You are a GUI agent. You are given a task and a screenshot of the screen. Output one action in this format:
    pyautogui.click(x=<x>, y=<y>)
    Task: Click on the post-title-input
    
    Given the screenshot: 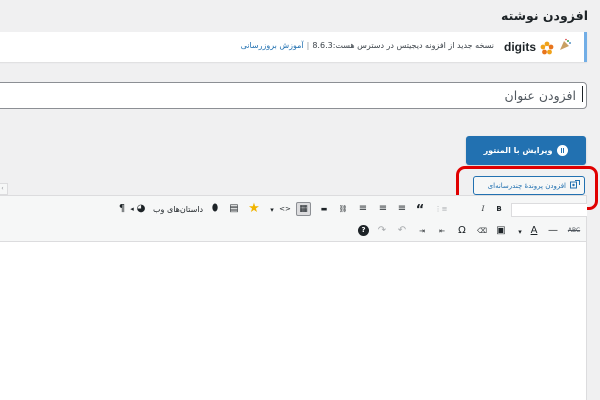 What is the action you would take?
    pyautogui.click(x=293, y=95)
    